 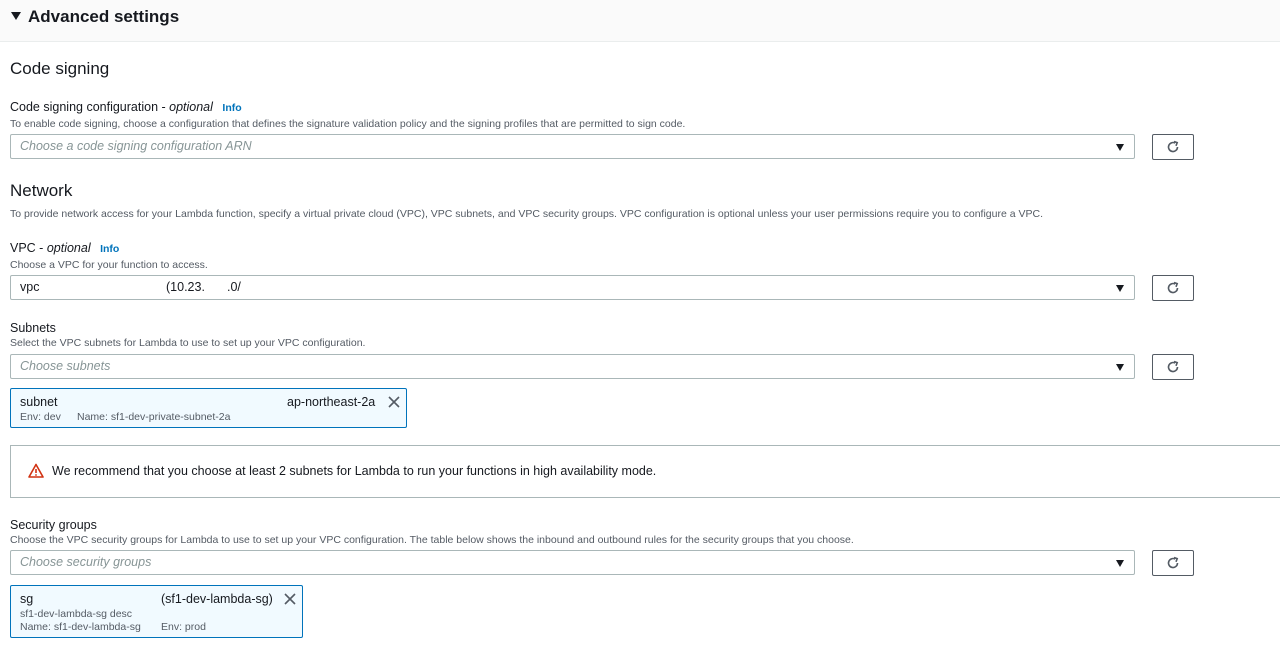 What do you see at coordinates (572, 146) in the screenshot?
I see `code-signing-config-select: Choose a code signing configuration ARN` at bounding box center [572, 146].